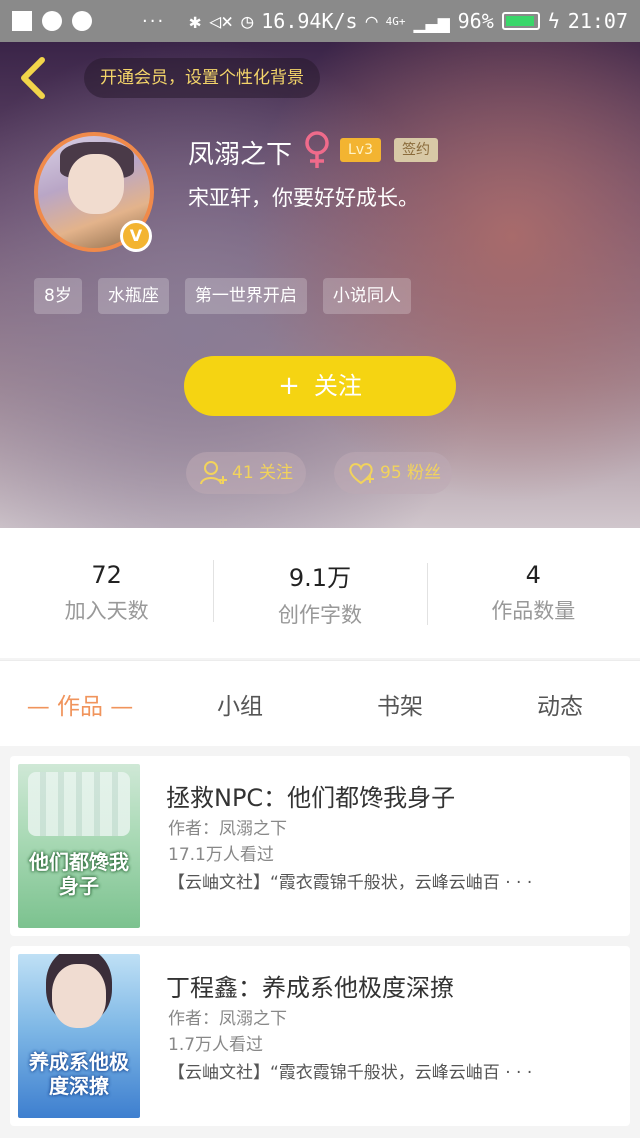 The image size is (640, 1138). Describe the element at coordinates (311, 798) in the screenshot. I see `work-title: 拯救NPC：他们都馋我身子` at that location.